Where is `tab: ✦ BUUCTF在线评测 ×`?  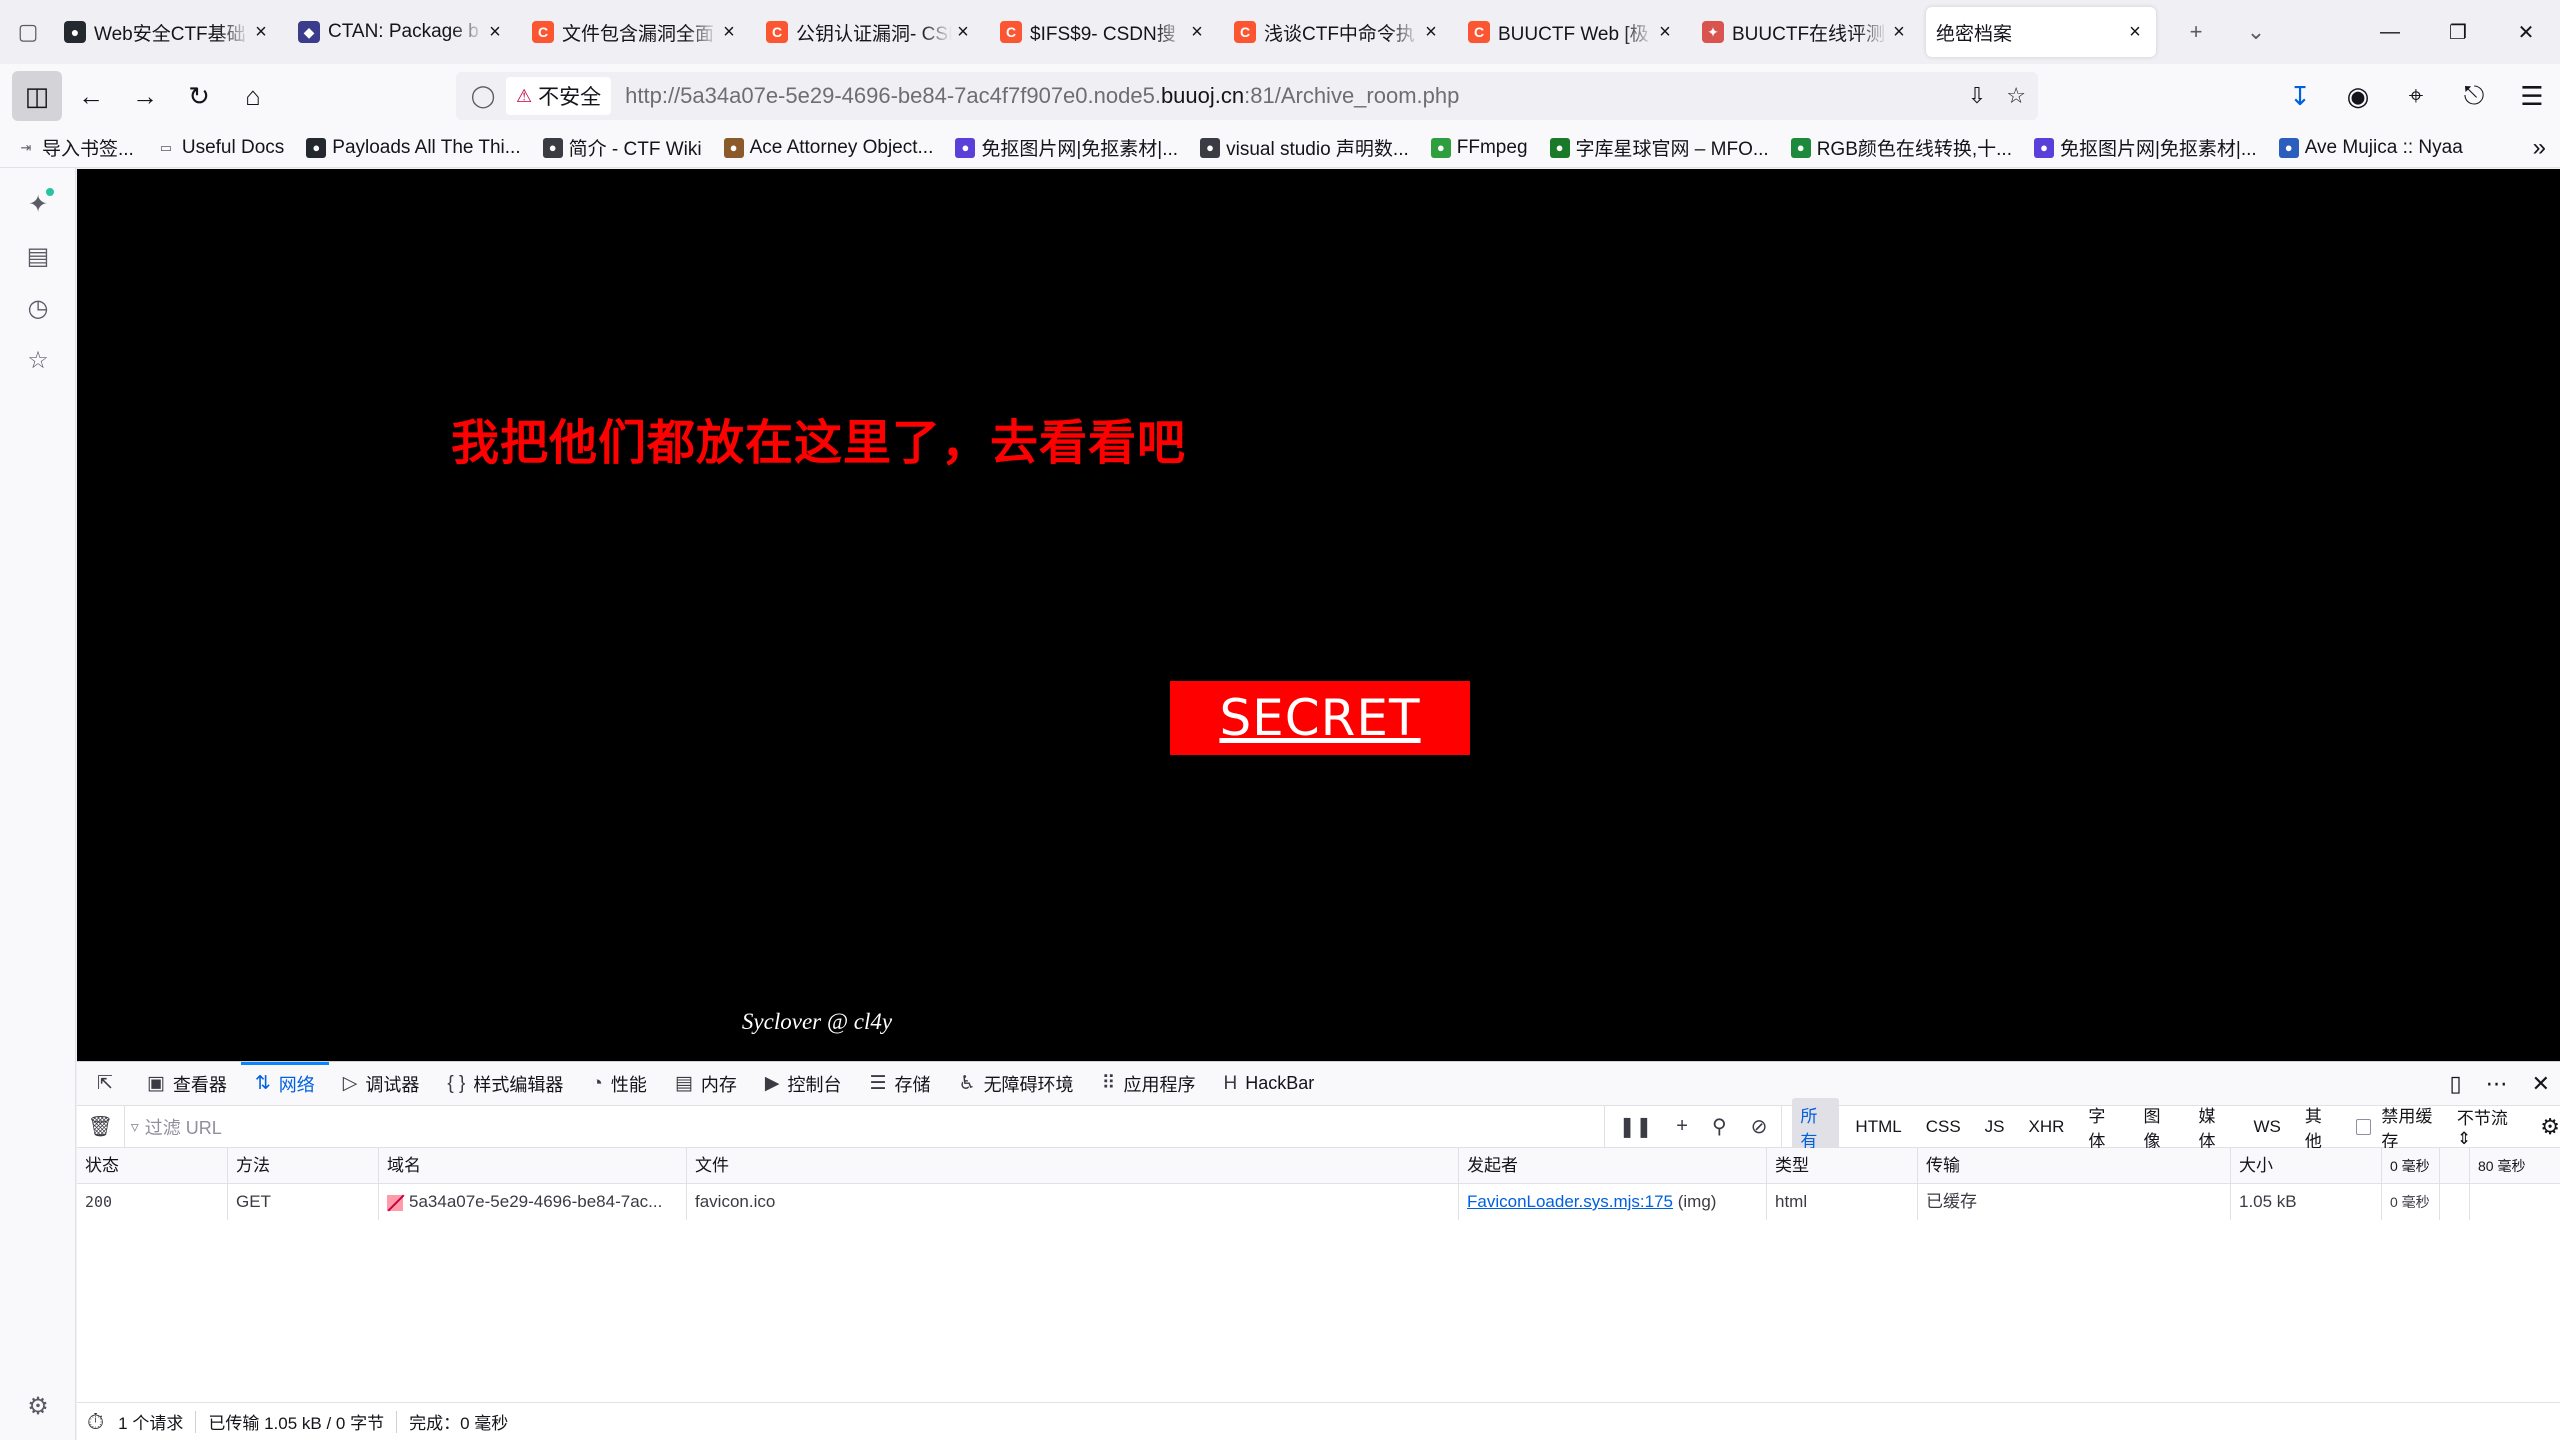 tab: ✦ BUUCTF在线评测 × is located at coordinates (1806, 32).